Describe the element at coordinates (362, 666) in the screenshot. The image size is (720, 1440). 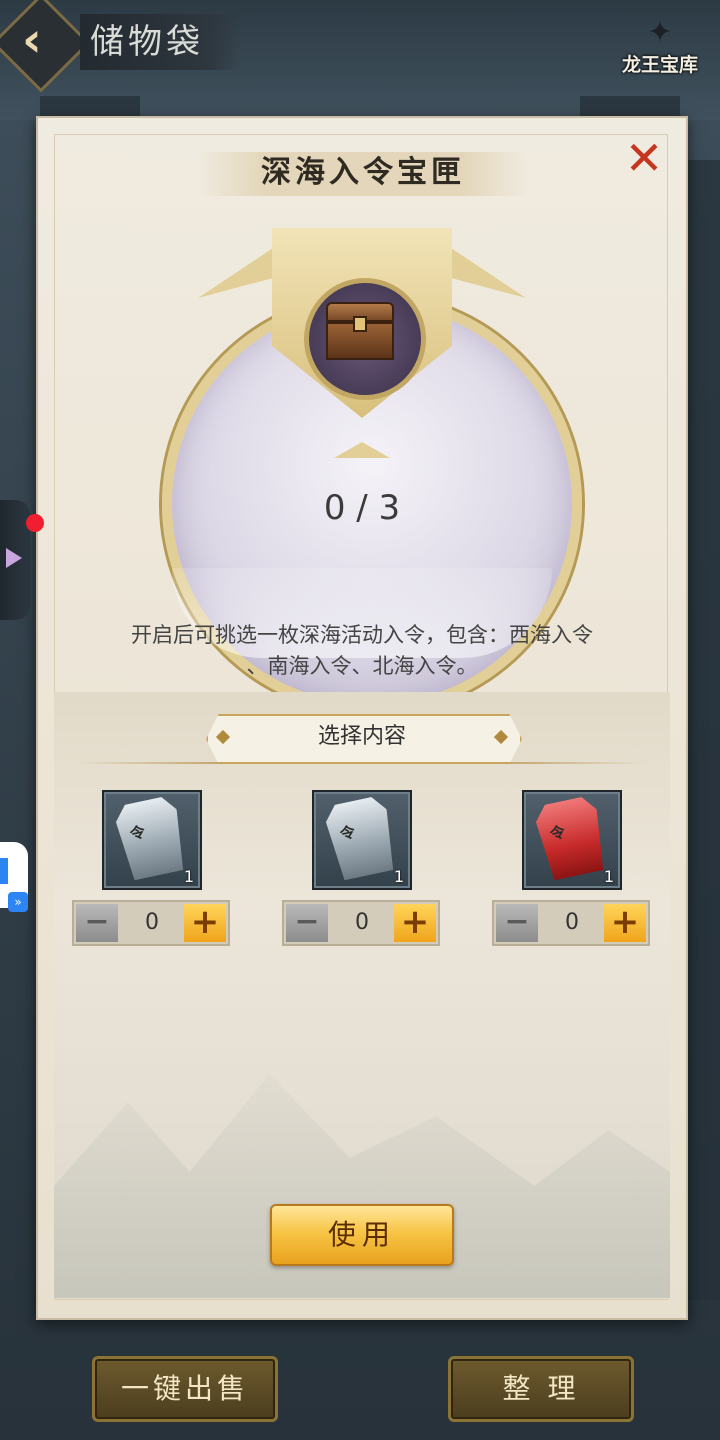
I see `description-line-2: 、南海入令、北海入令。` at that location.